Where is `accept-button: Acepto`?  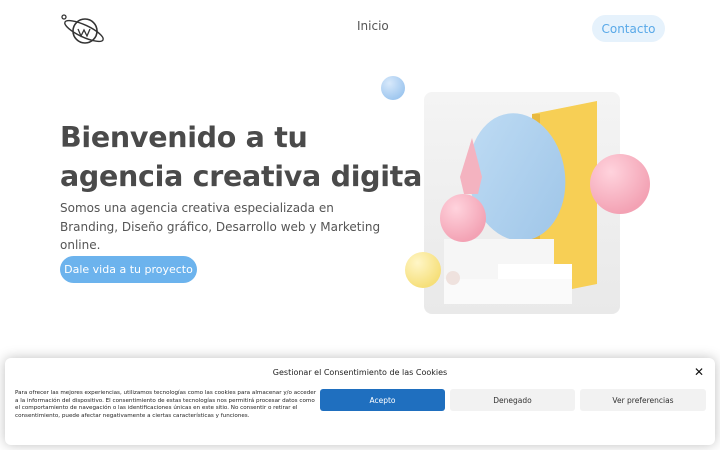 accept-button: Acepto is located at coordinates (382, 400).